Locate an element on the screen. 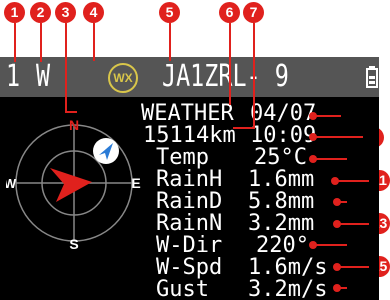 This screenshot has height=300, width=390. callout-1: 1 is located at coordinates (14, 12).